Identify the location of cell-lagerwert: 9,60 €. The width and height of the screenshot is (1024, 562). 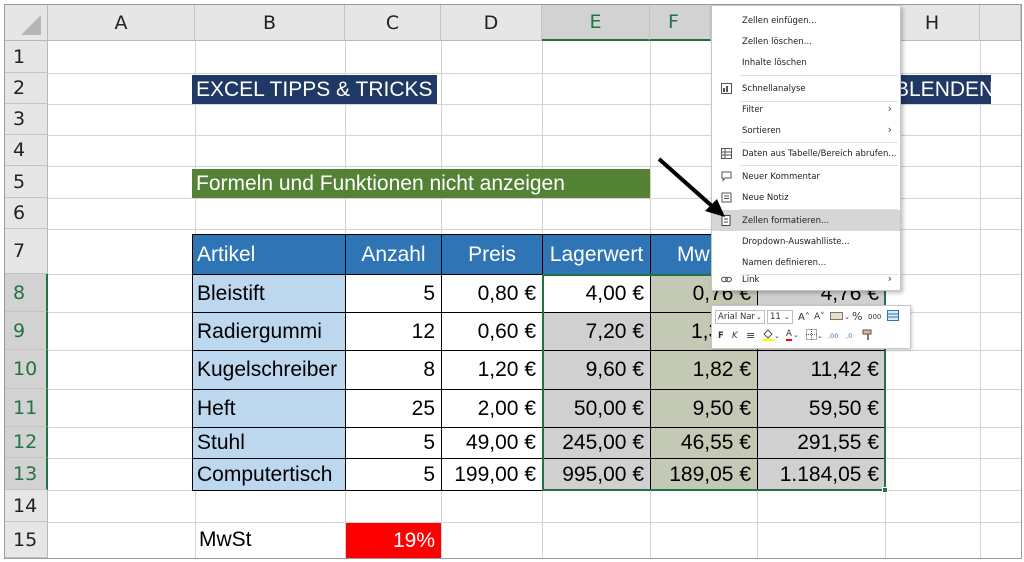
(596, 370).